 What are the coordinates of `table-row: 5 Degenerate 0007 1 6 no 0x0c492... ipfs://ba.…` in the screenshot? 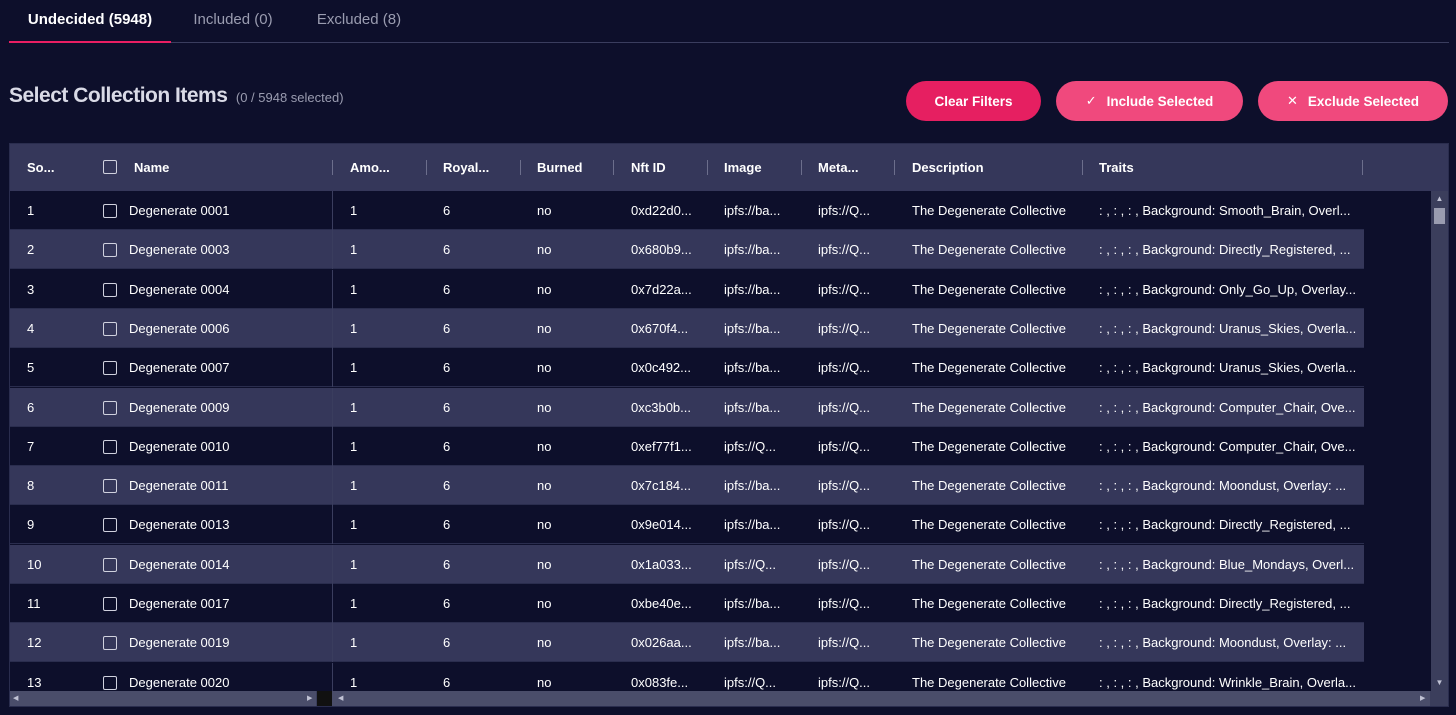 It's located at (687, 368).